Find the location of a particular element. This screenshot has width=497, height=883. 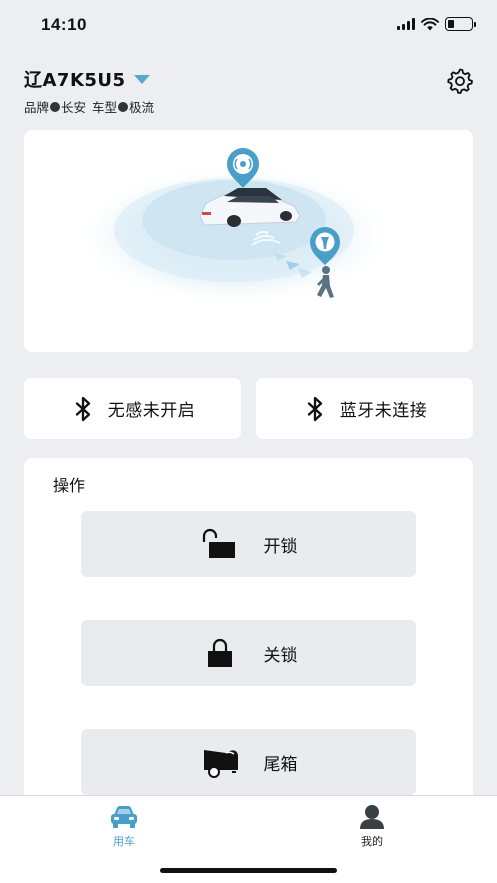

home-indicator is located at coordinates (248, 870).